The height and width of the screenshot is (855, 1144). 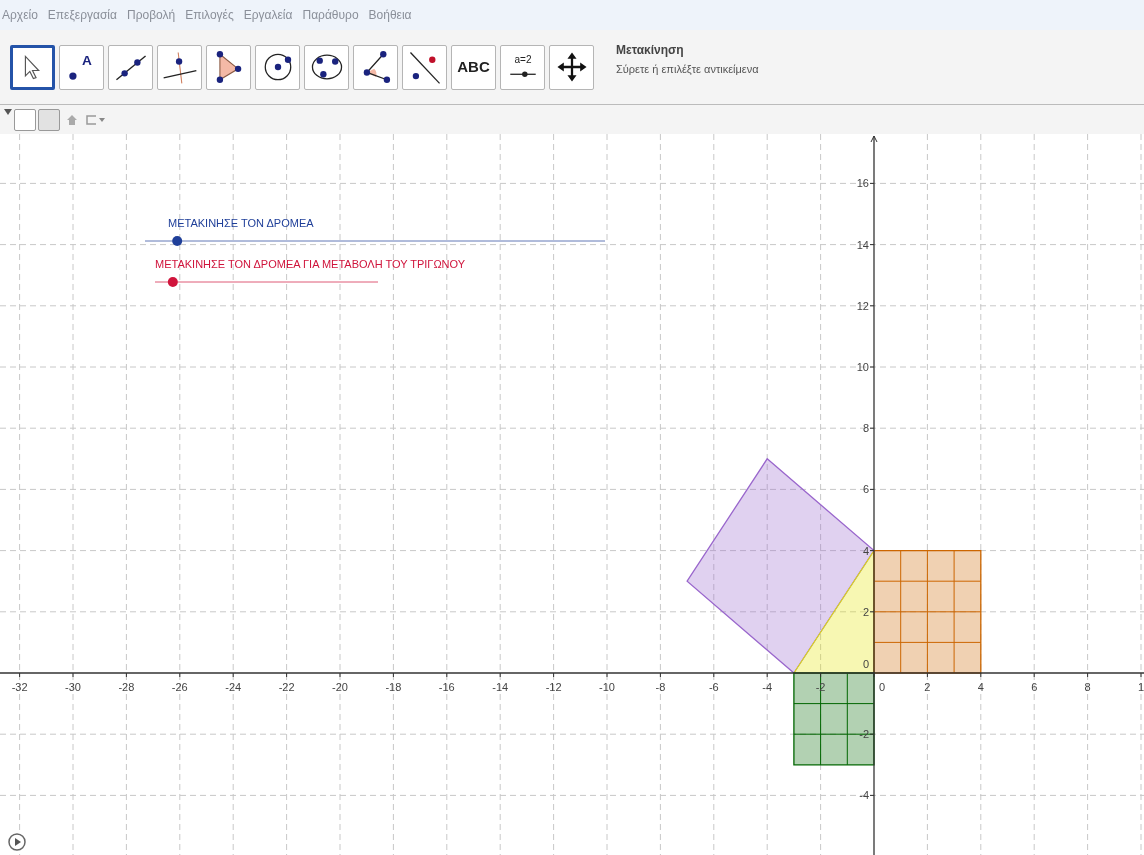 What do you see at coordinates (862, 183) in the screenshot?
I see `axis-tick-label: 16` at bounding box center [862, 183].